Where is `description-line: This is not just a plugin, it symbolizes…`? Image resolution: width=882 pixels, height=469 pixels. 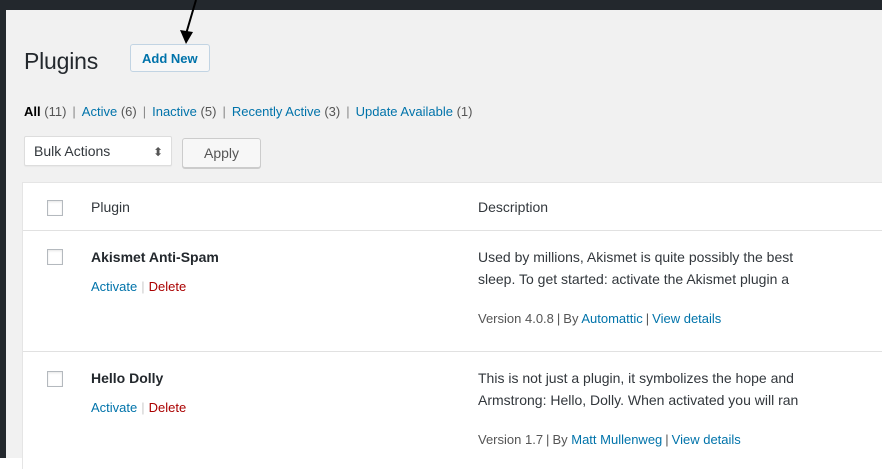 description-line: This is not just a plugin, it symbolizes… is located at coordinates (636, 378).